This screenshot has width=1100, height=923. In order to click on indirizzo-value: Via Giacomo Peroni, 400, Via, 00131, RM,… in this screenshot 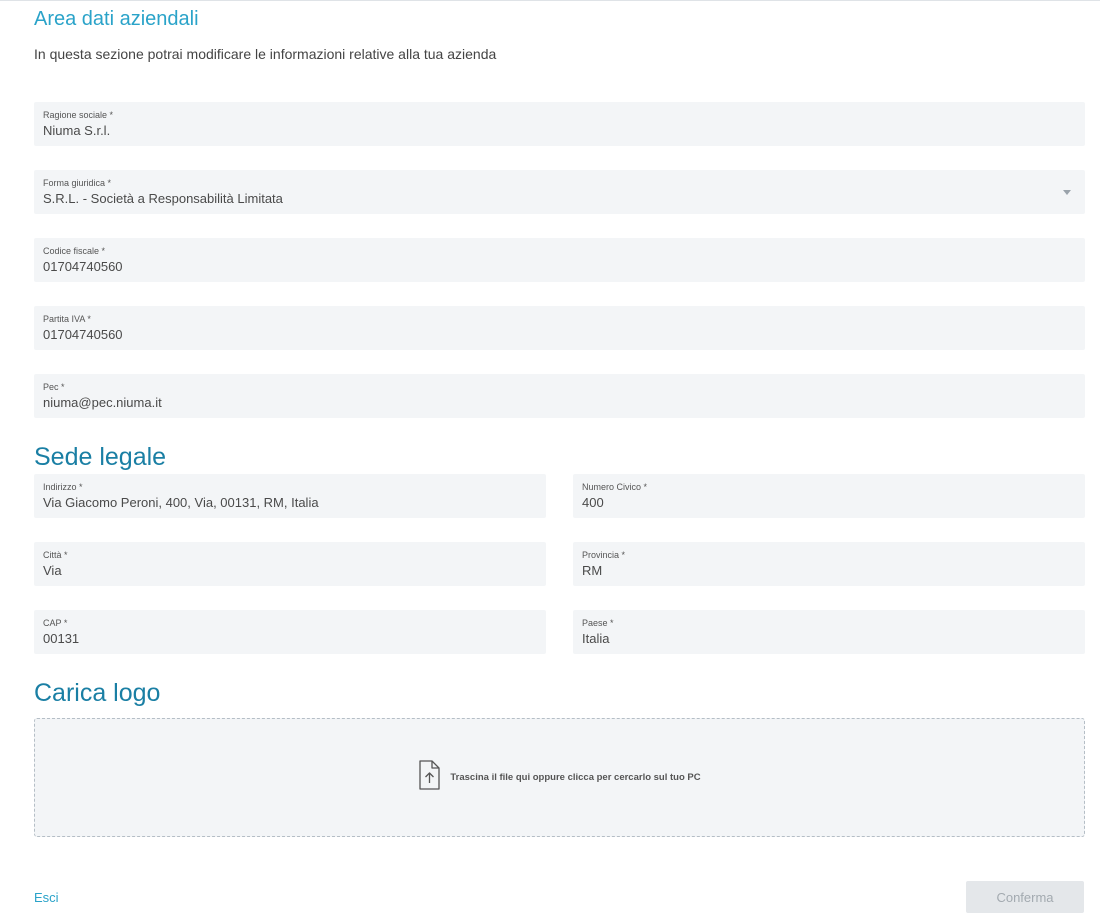, I will do `click(290, 502)`.